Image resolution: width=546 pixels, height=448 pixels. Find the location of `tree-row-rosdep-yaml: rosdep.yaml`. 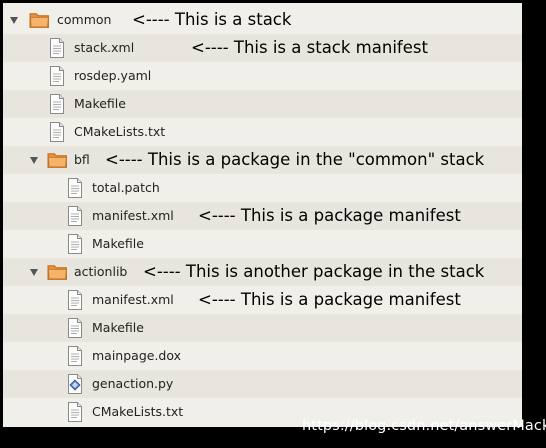

tree-row-rosdep-yaml: rosdep.yaml is located at coordinates (262, 76).